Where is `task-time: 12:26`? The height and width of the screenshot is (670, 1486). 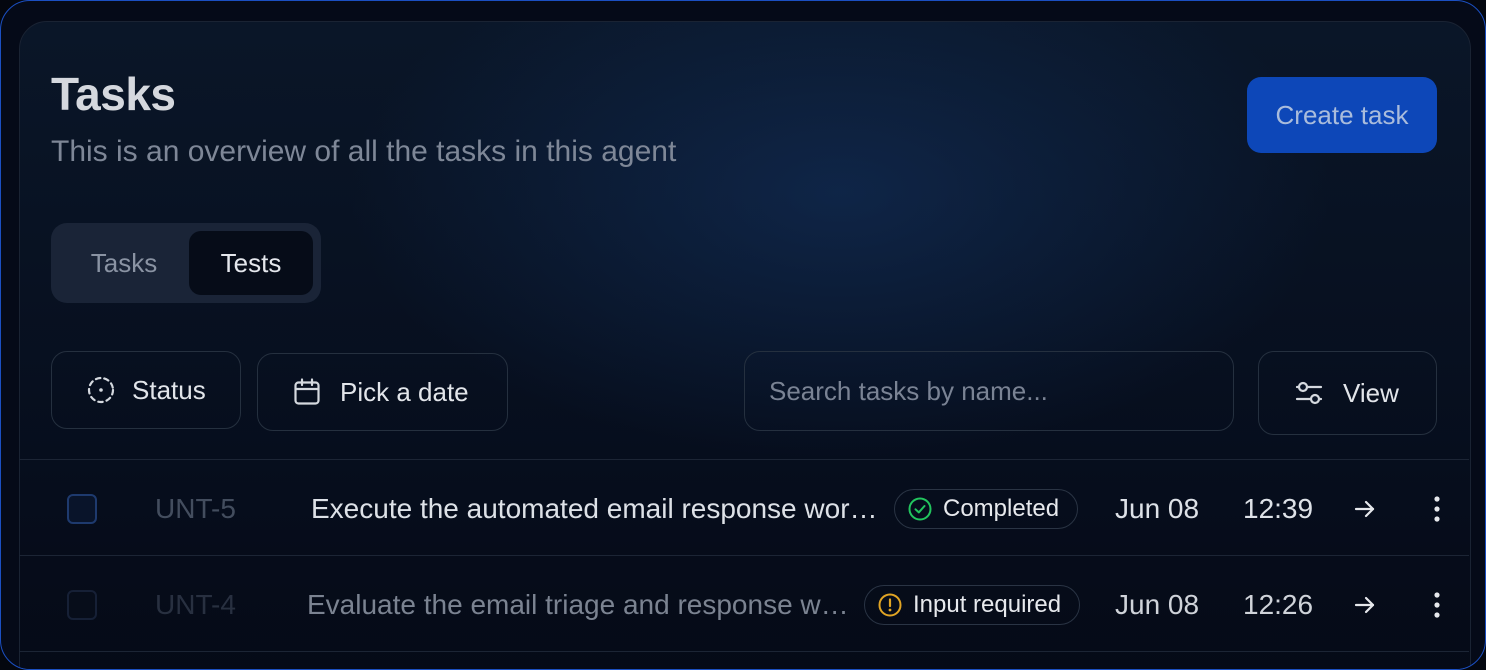
task-time: 12:26 is located at coordinates (1278, 604).